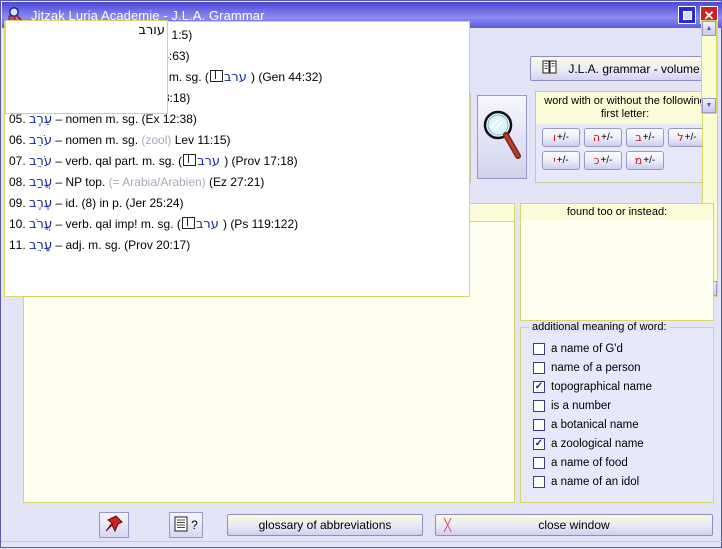  I want to click on grammar-item-reference: ) (Gen 44:32), so click(287, 77).